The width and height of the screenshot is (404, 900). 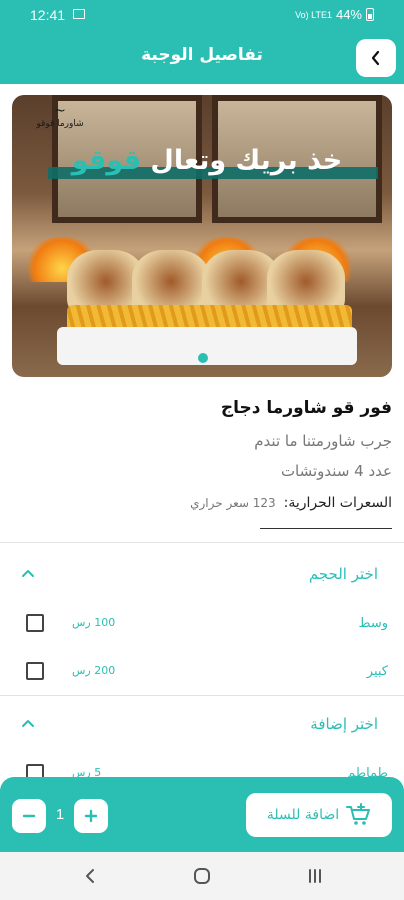 I want to click on add-to-cart-button: اضافة للسلة, so click(x=319, y=815).